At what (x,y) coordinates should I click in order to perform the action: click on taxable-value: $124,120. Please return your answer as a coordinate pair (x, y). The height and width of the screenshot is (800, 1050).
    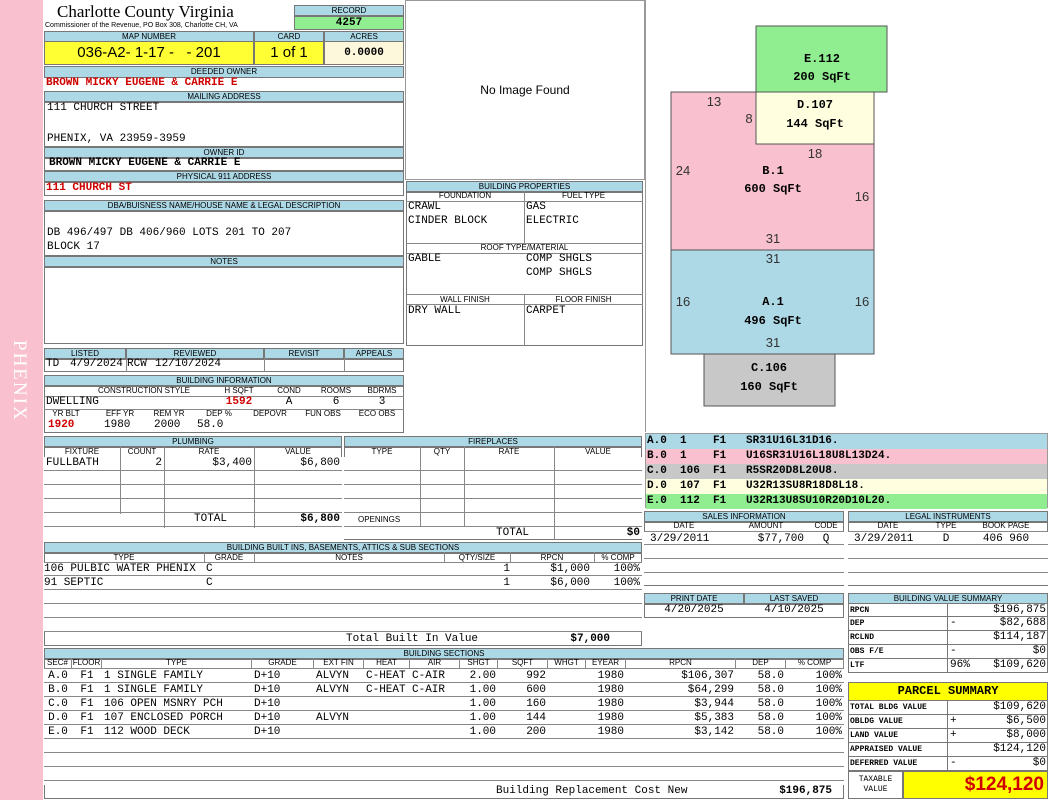
    Looking at the image, I should click on (975, 785).